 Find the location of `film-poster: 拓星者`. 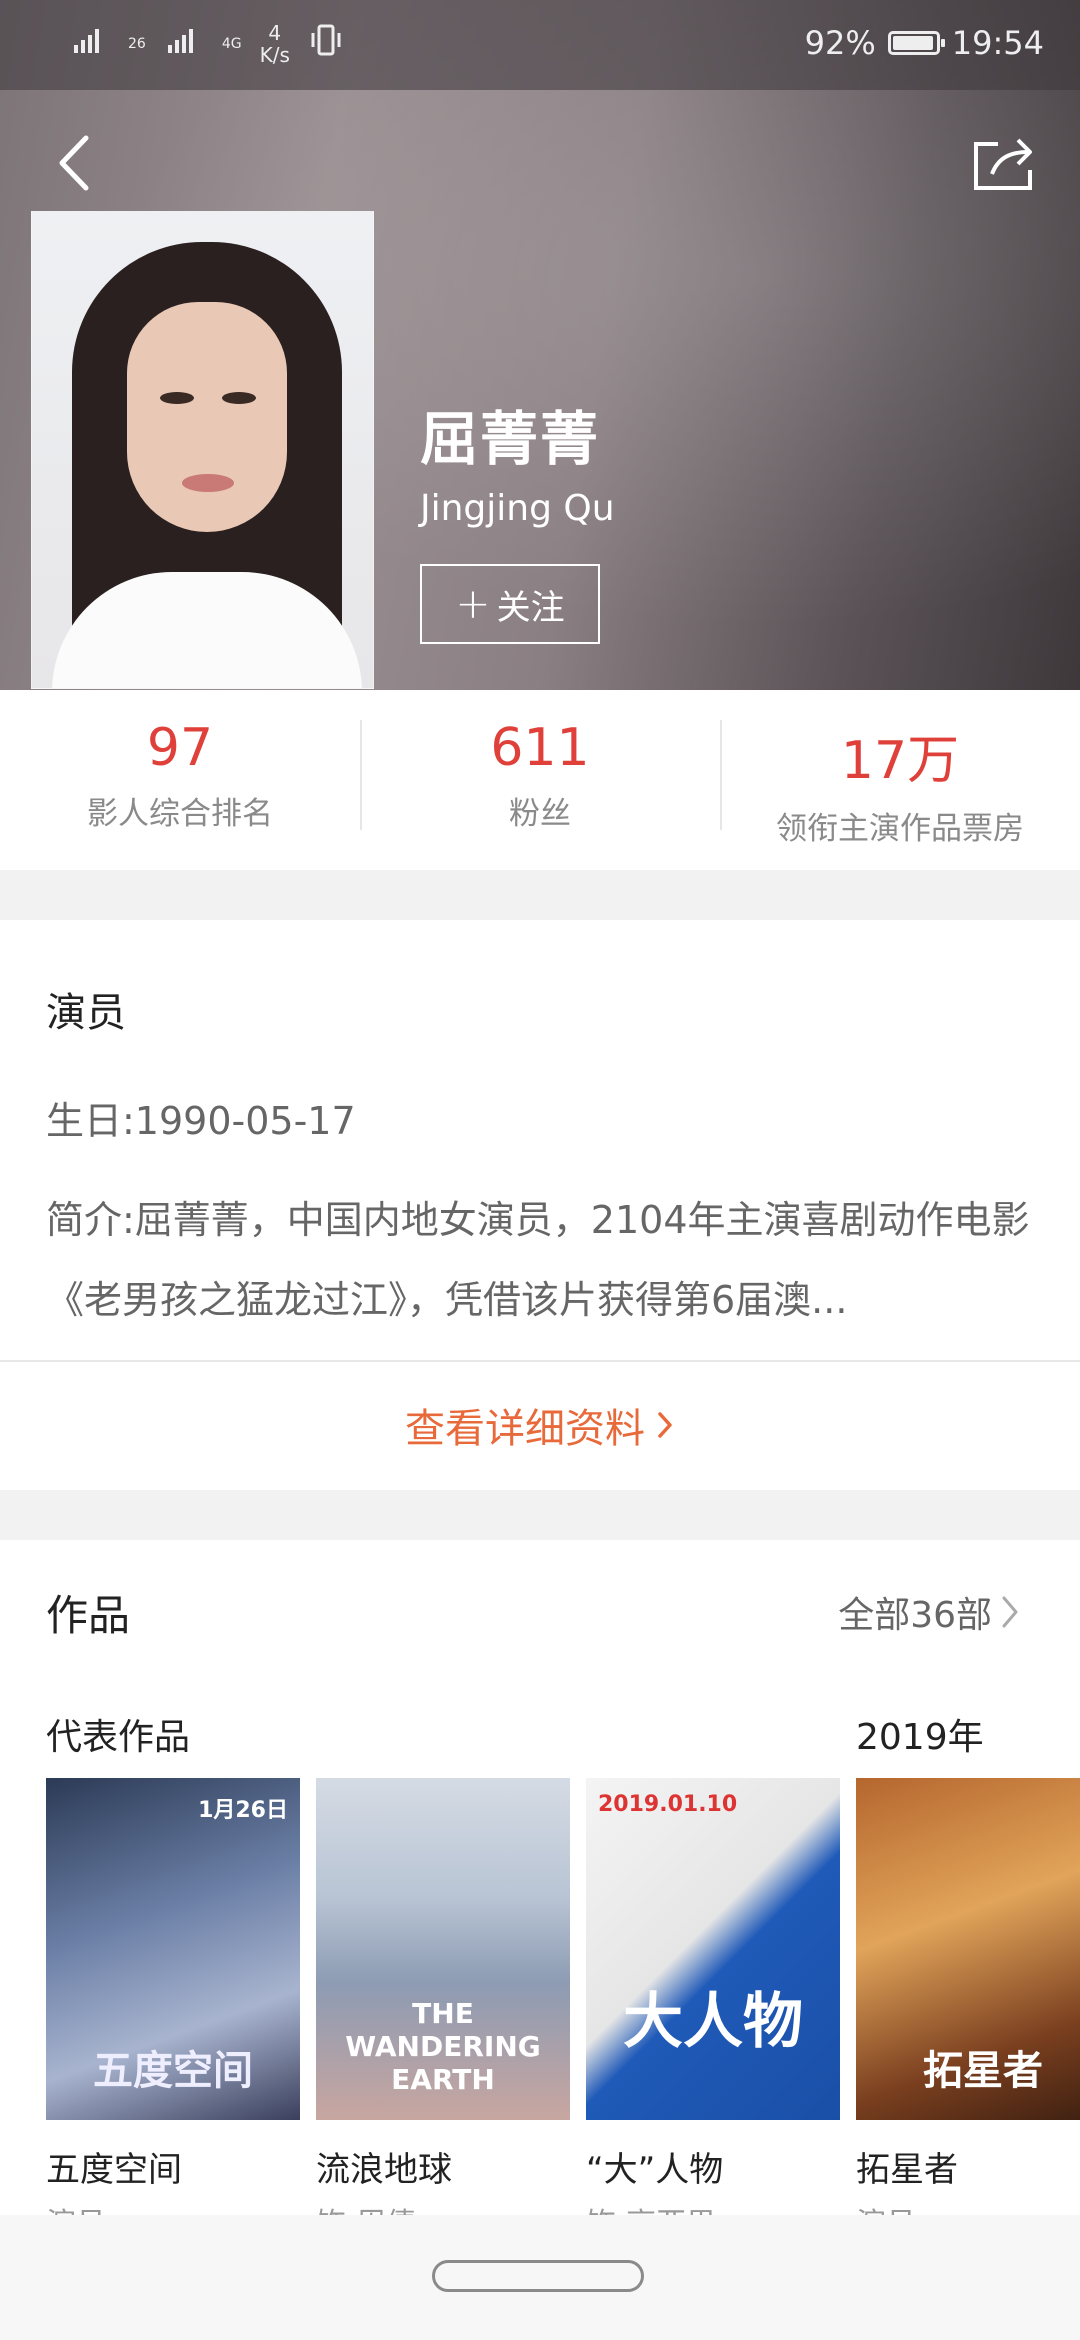

film-poster: 拓星者 is located at coordinates (968, 1949).